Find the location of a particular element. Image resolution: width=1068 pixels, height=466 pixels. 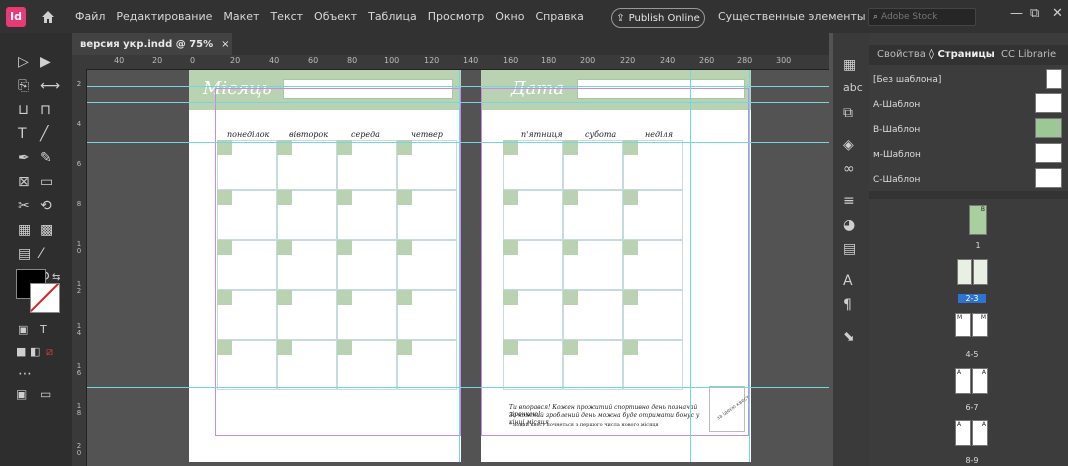

cc-libraries-icon: ⬊ is located at coordinates (849, 337).